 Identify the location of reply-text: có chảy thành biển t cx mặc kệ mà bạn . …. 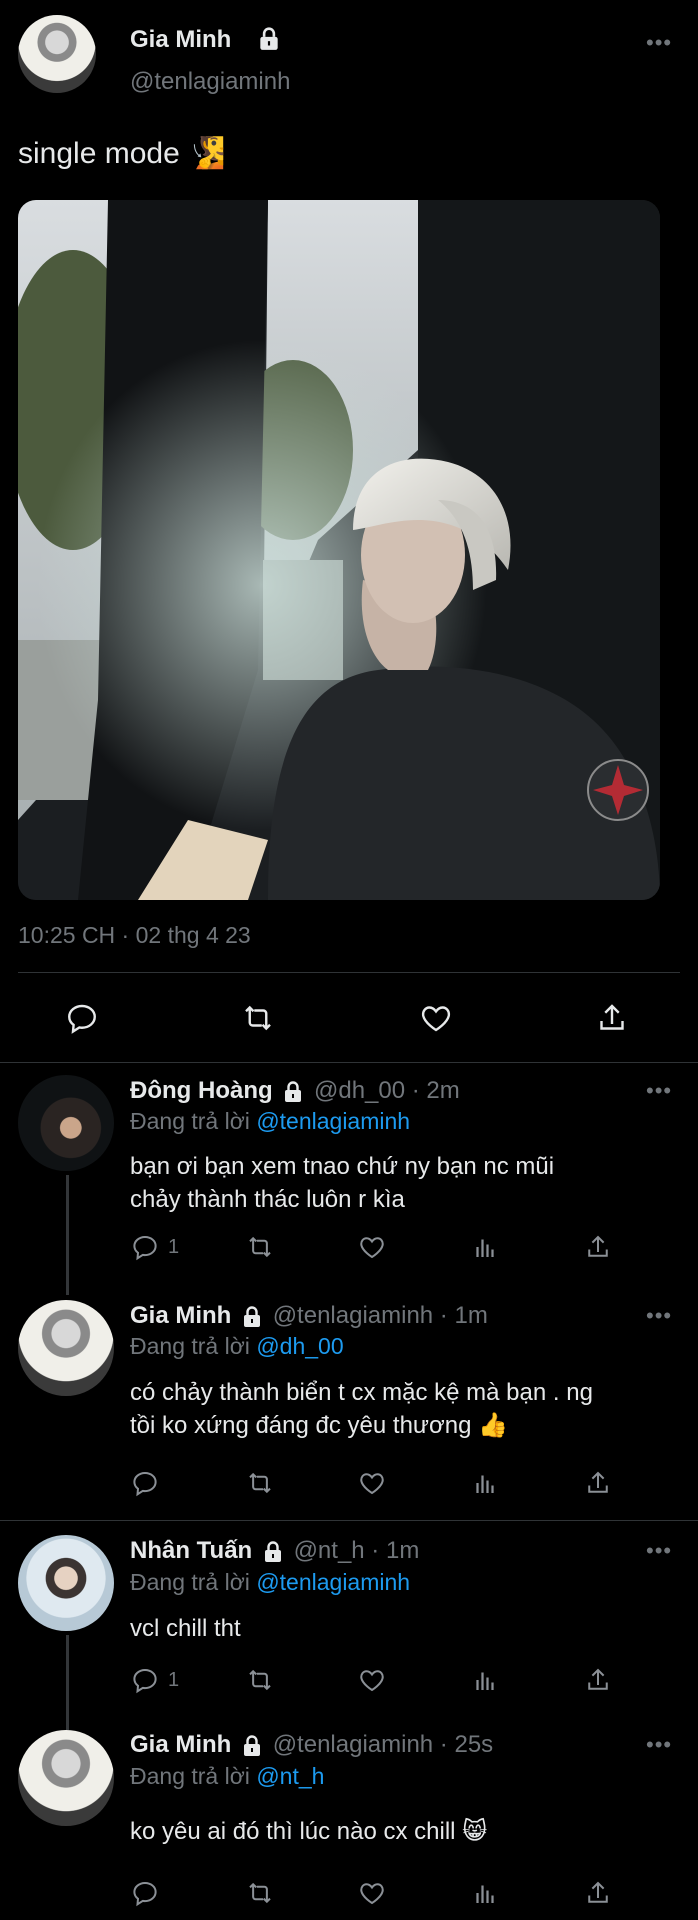
(361, 1409).